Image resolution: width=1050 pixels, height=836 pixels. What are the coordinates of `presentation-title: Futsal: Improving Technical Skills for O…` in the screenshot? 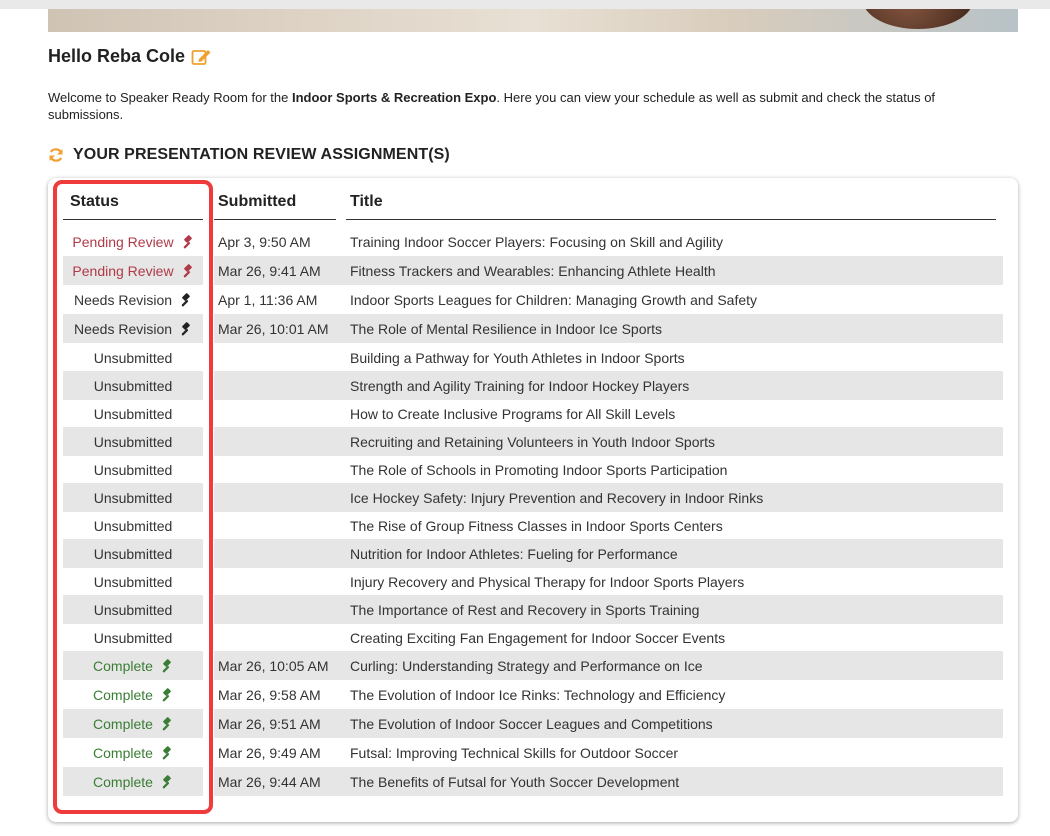 It's located at (514, 752).